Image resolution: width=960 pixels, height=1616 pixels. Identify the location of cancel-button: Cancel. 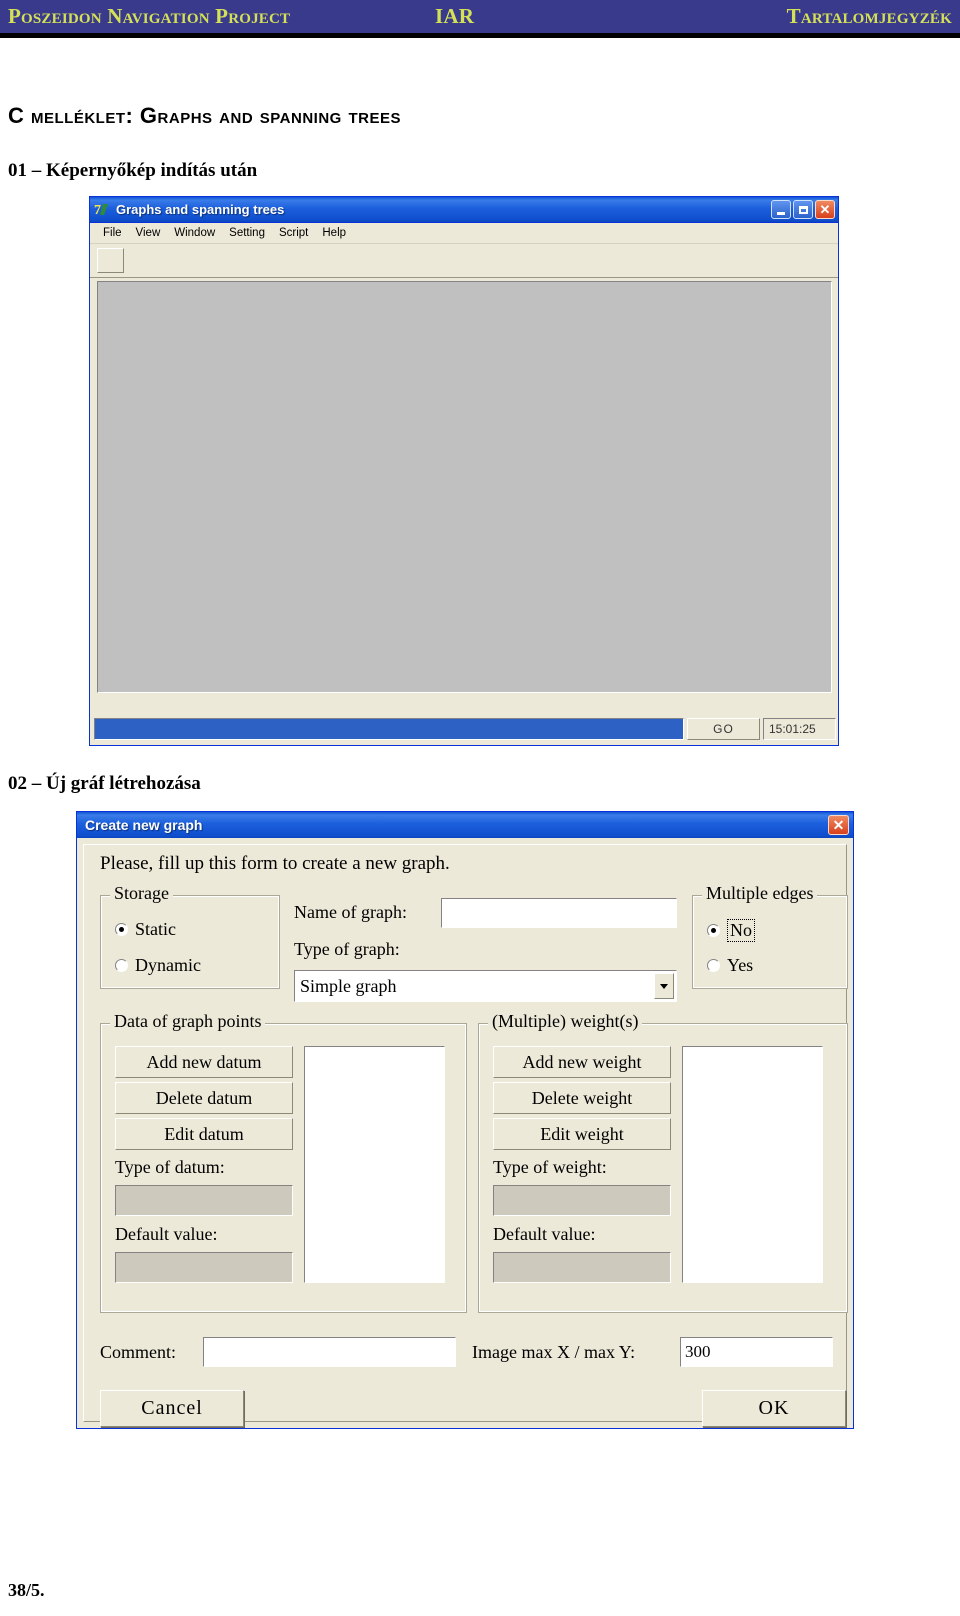
(172, 1408).